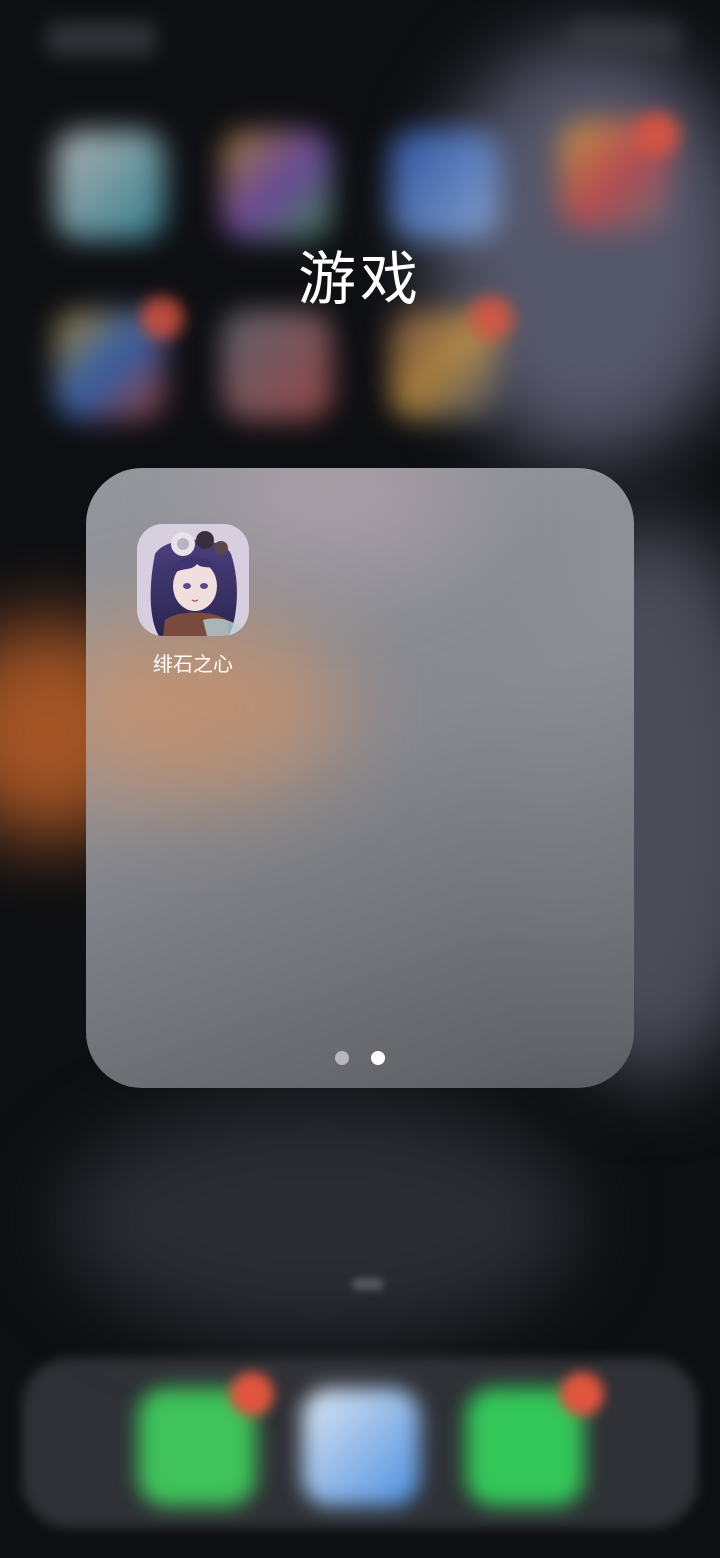 The width and height of the screenshot is (720, 1558). What do you see at coordinates (377, 1057) in the screenshot?
I see `page-dot-2-current` at bounding box center [377, 1057].